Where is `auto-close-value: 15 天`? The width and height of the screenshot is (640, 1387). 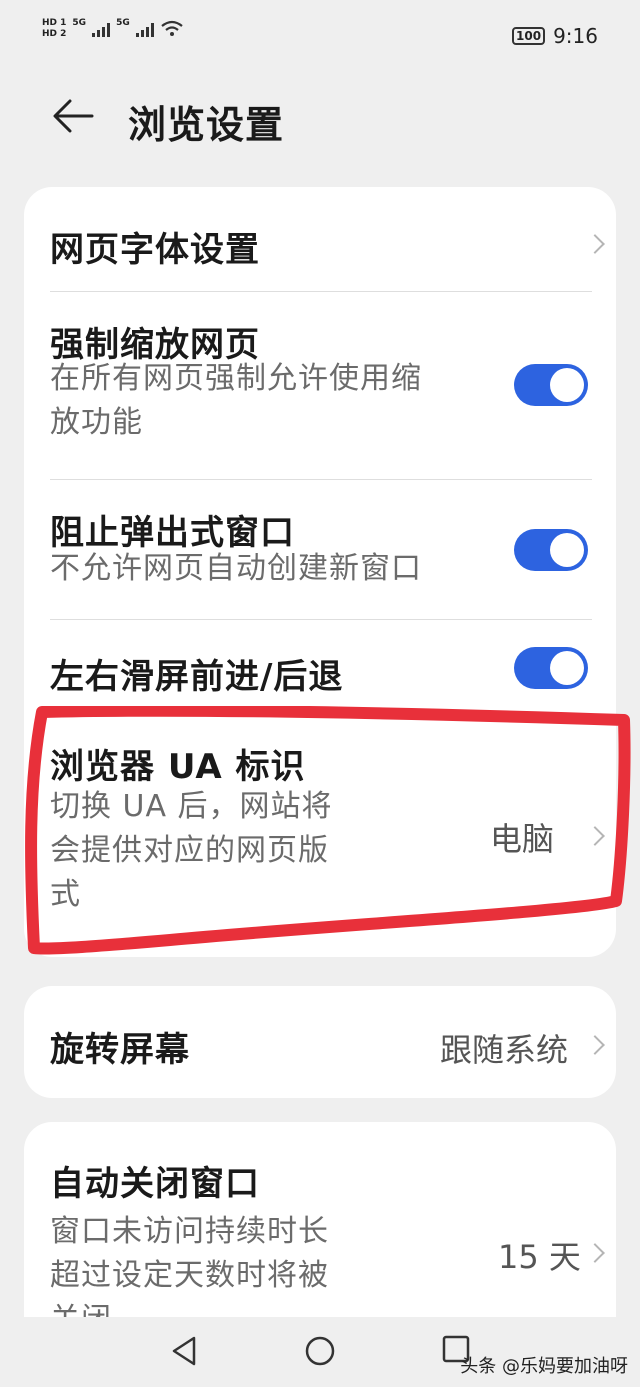 auto-close-value: 15 天 is located at coordinates (539, 1257).